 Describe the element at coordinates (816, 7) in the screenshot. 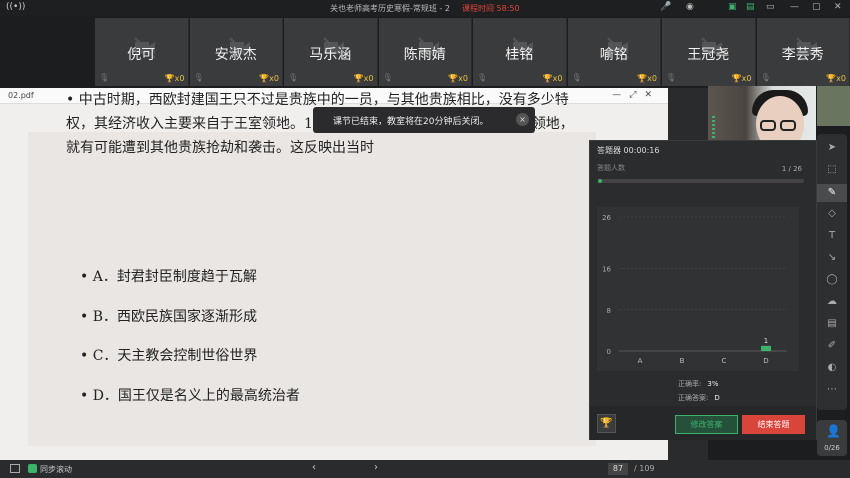

I see `restore-icon: ▢` at that location.